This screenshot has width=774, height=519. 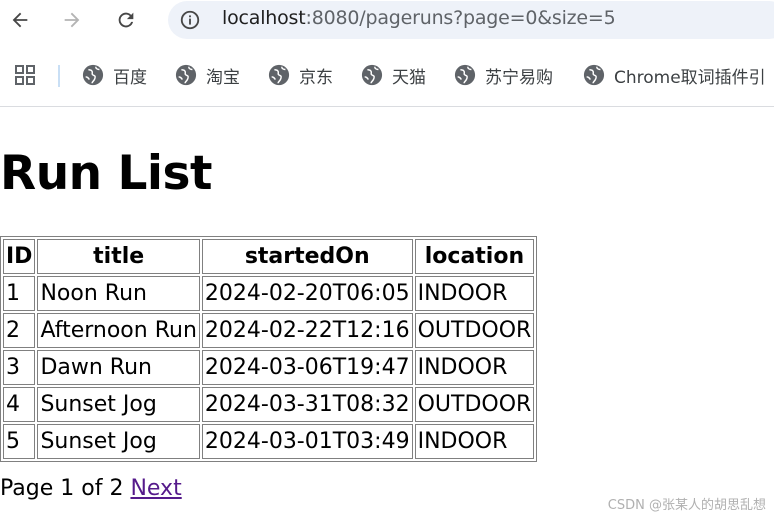 I want to click on cell-id: 4, so click(x=19, y=404).